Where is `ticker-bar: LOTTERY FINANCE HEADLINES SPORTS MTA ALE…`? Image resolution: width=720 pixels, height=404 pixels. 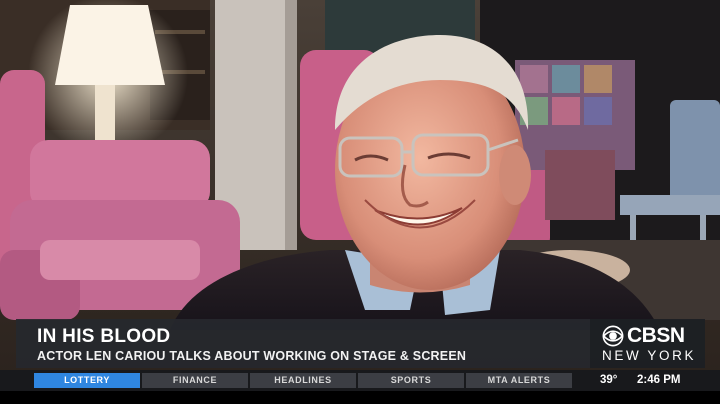
ticker-bar: LOTTERY FINANCE HEADLINES SPORTS MTA ALE… is located at coordinates (360, 380).